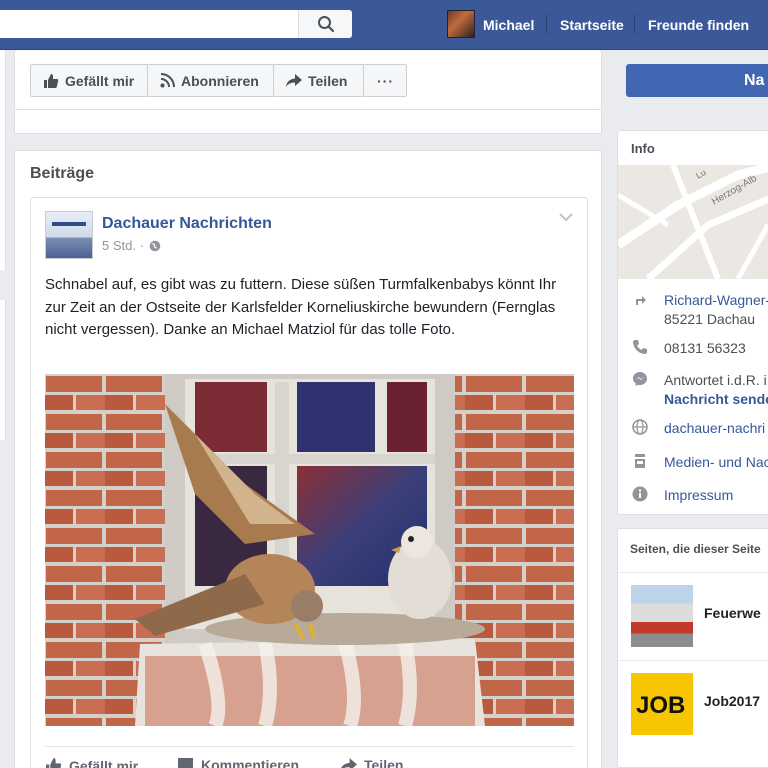 The width and height of the screenshot is (768, 768). I want to click on storefront-icon, so click(640, 461).